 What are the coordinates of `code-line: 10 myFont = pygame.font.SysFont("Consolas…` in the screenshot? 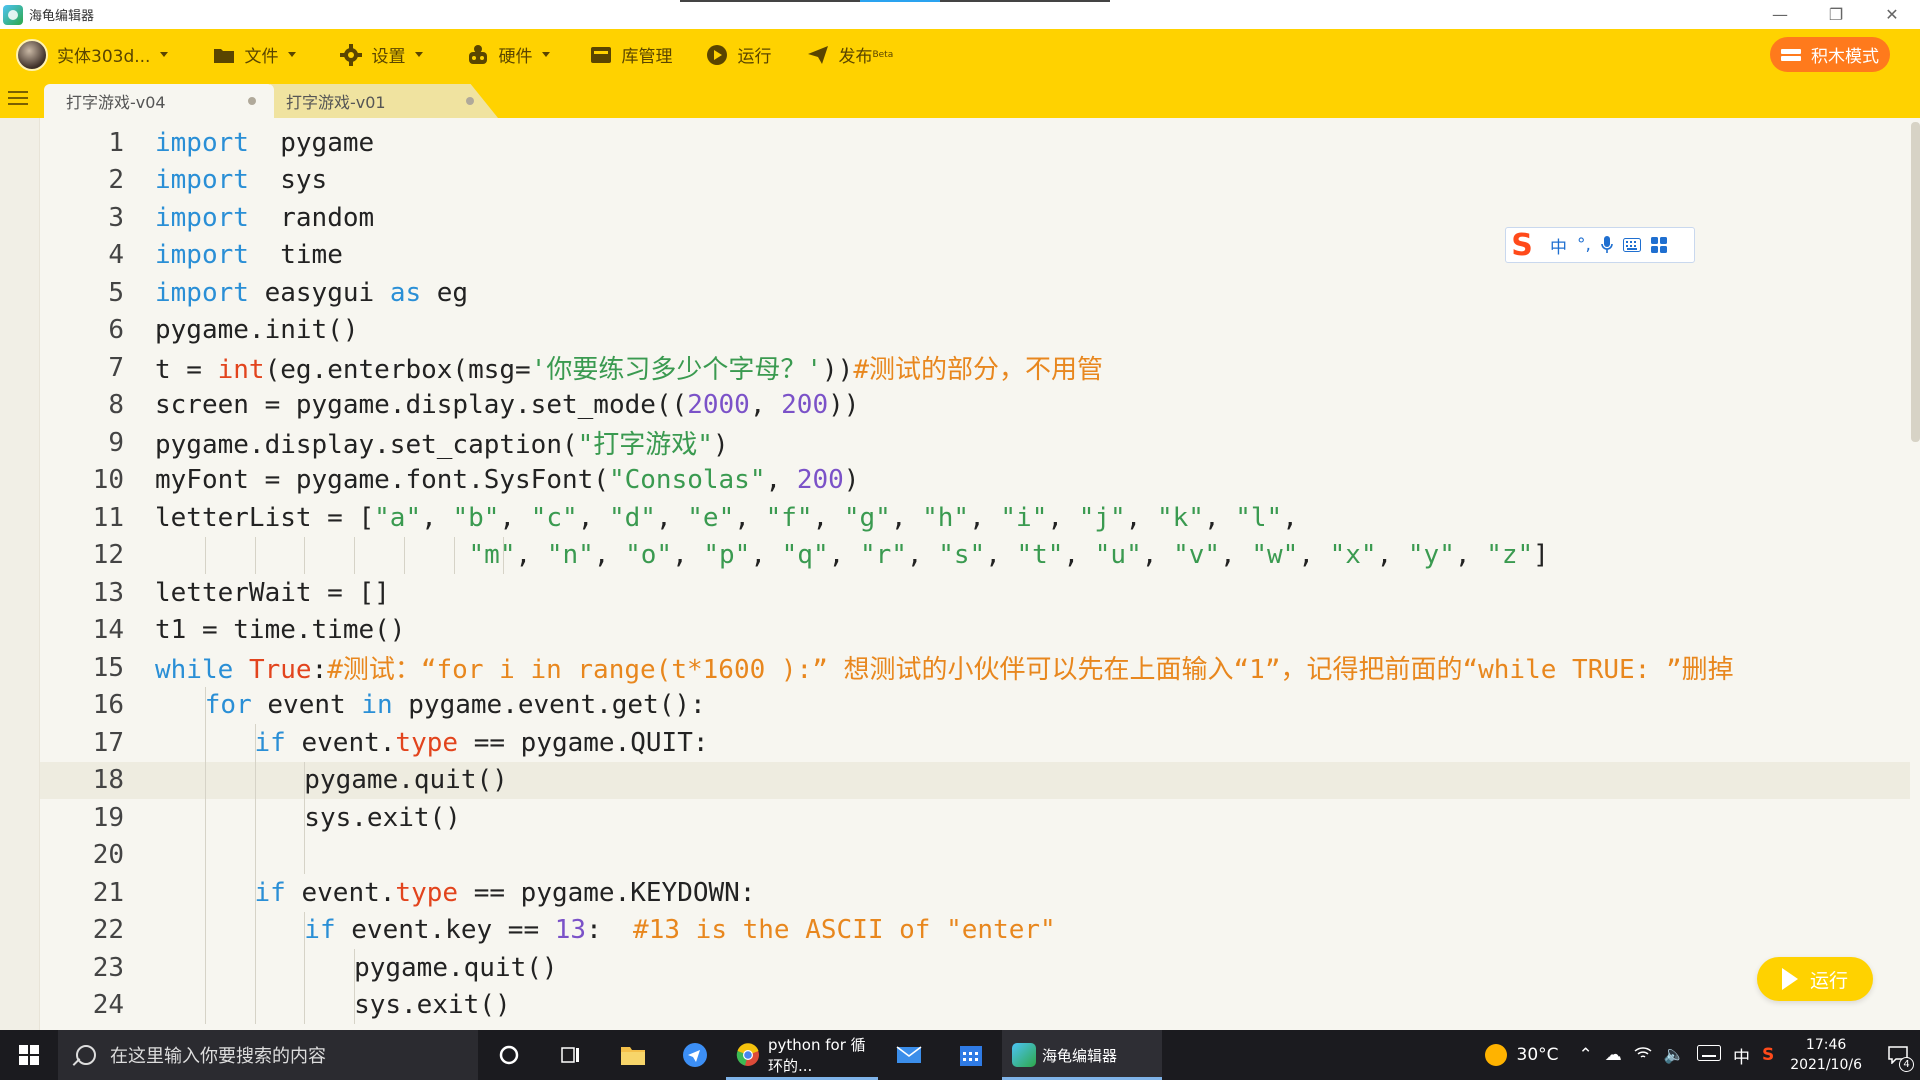 It's located at (975, 481).